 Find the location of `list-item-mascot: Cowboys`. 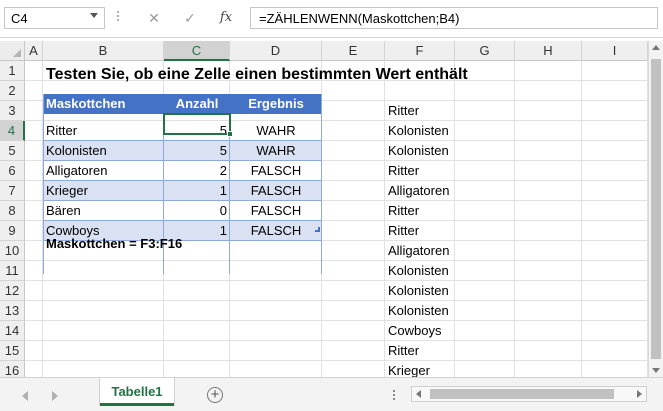

list-item-mascot: Cowboys is located at coordinates (430, 331).